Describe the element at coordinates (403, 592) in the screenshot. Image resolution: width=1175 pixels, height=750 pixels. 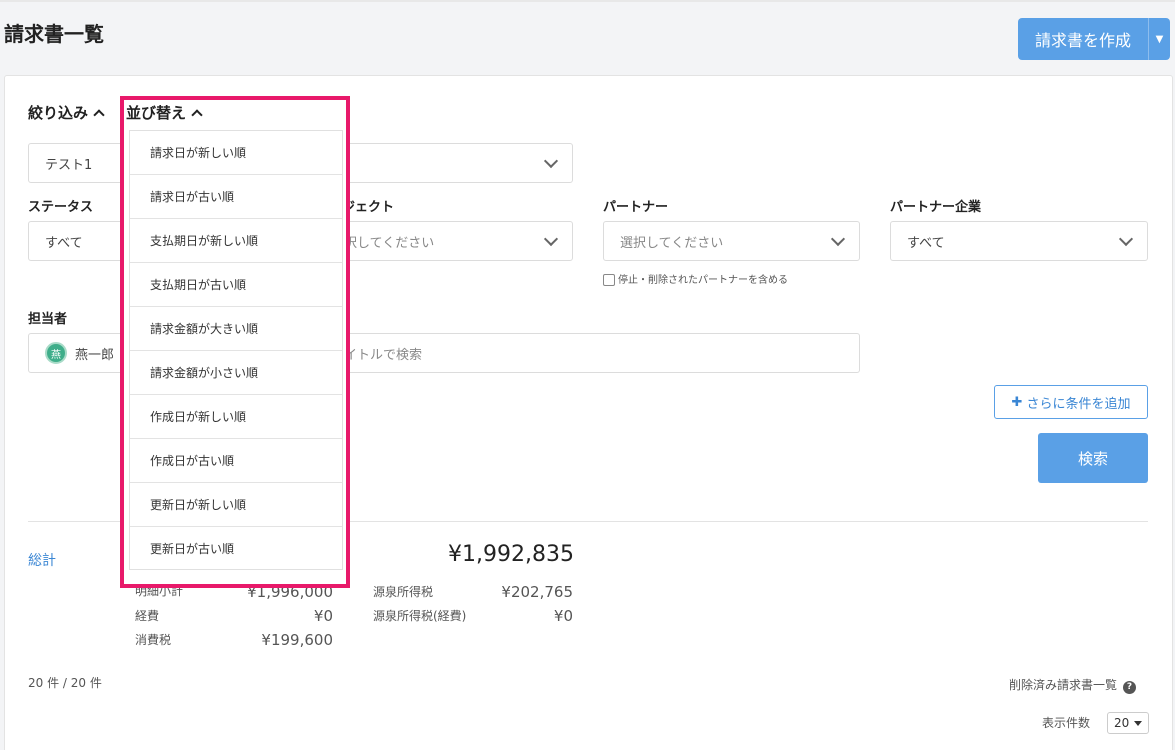
I see `withholding-label: 源泉所得税` at that location.